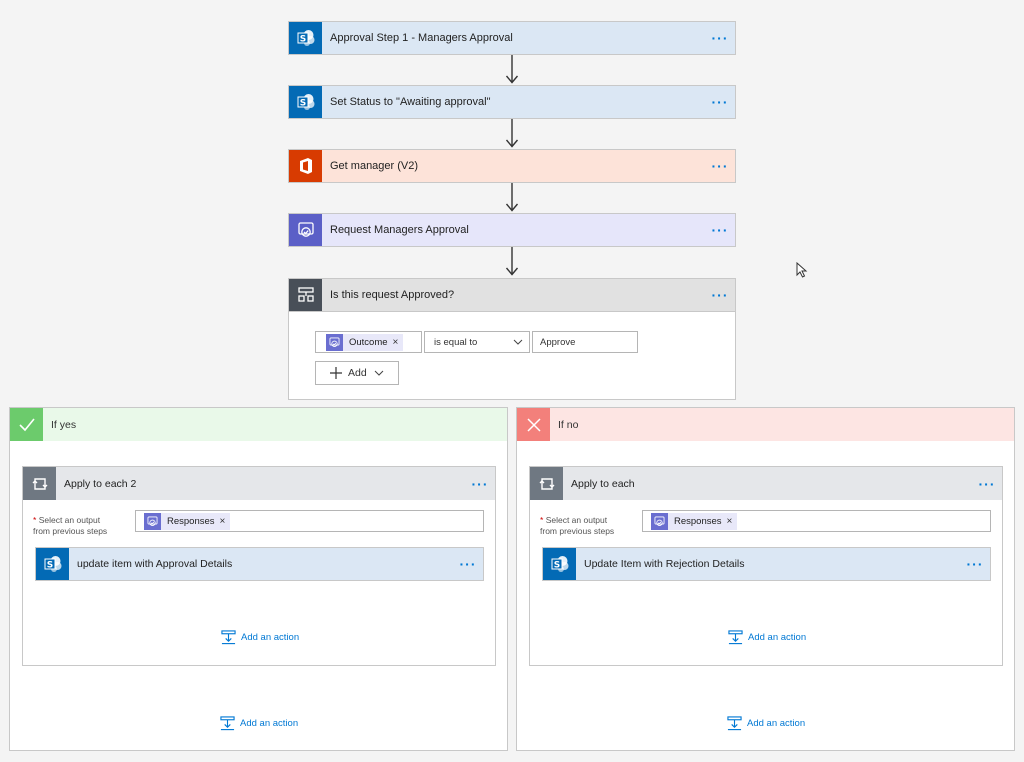 This screenshot has height=762, width=1024. Describe the element at coordinates (802, 270) in the screenshot. I see `mouse-cursor-icon` at that location.